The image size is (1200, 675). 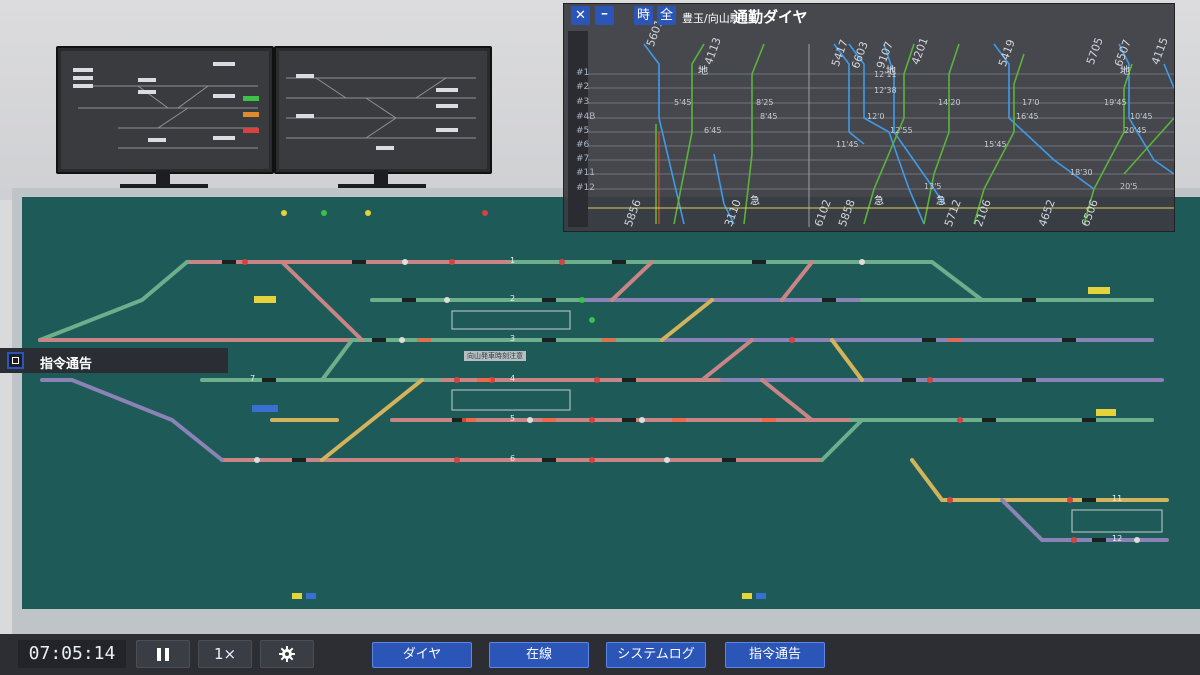 What do you see at coordinates (422, 655) in the screenshot?
I see `diagram-nav-button: ダイヤ` at bounding box center [422, 655].